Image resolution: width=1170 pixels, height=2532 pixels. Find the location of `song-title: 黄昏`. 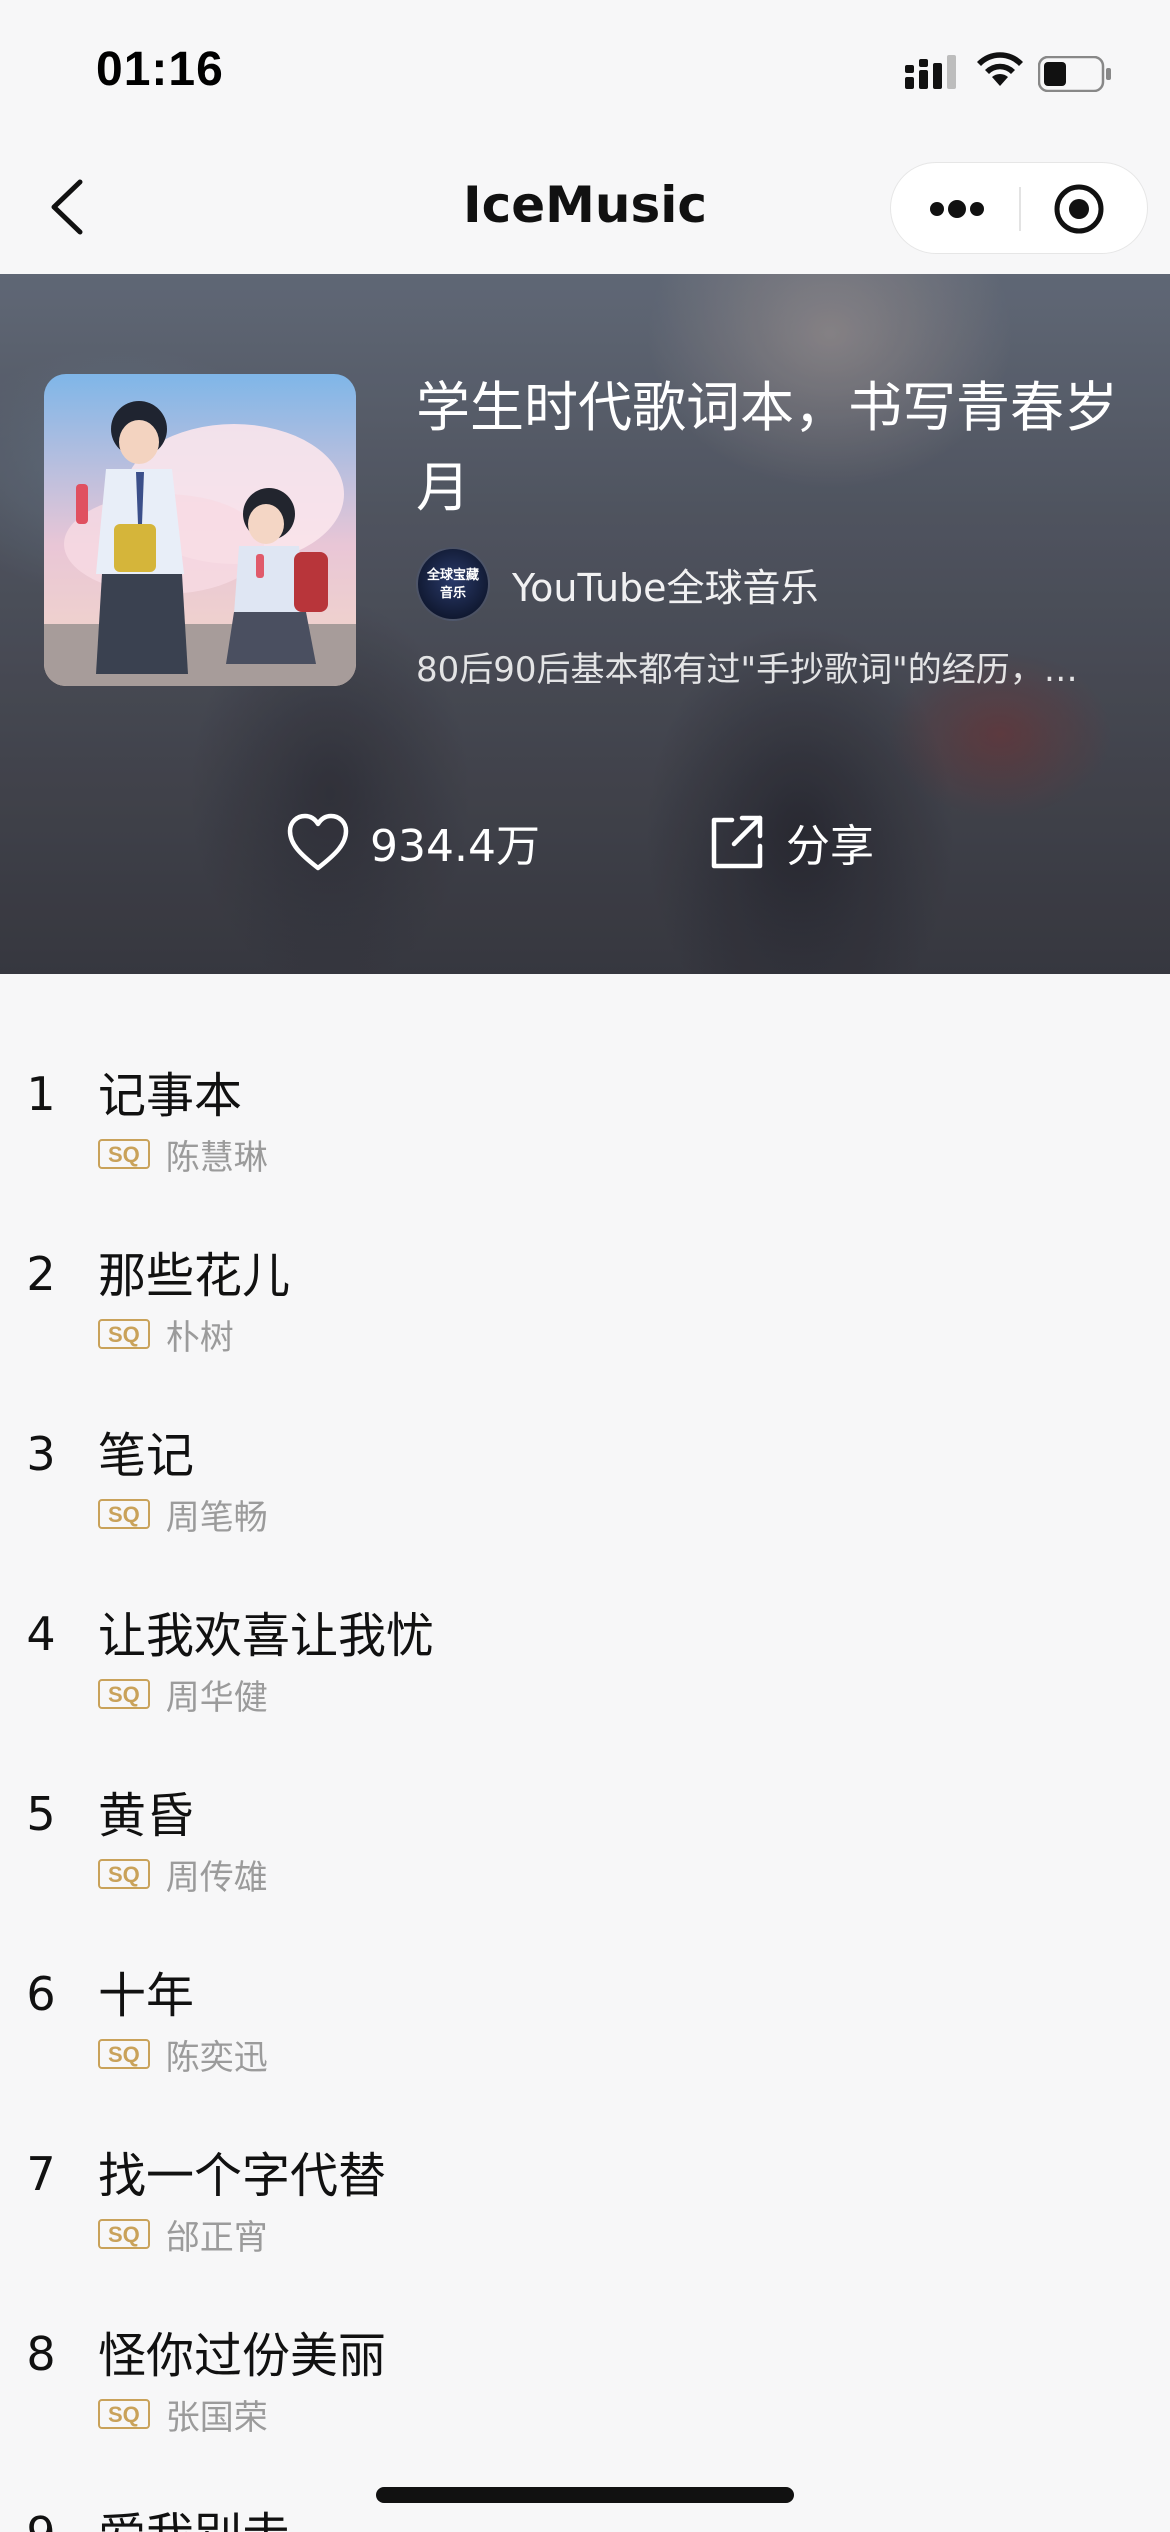

song-title: 黄昏 is located at coordinates (146, 1811).